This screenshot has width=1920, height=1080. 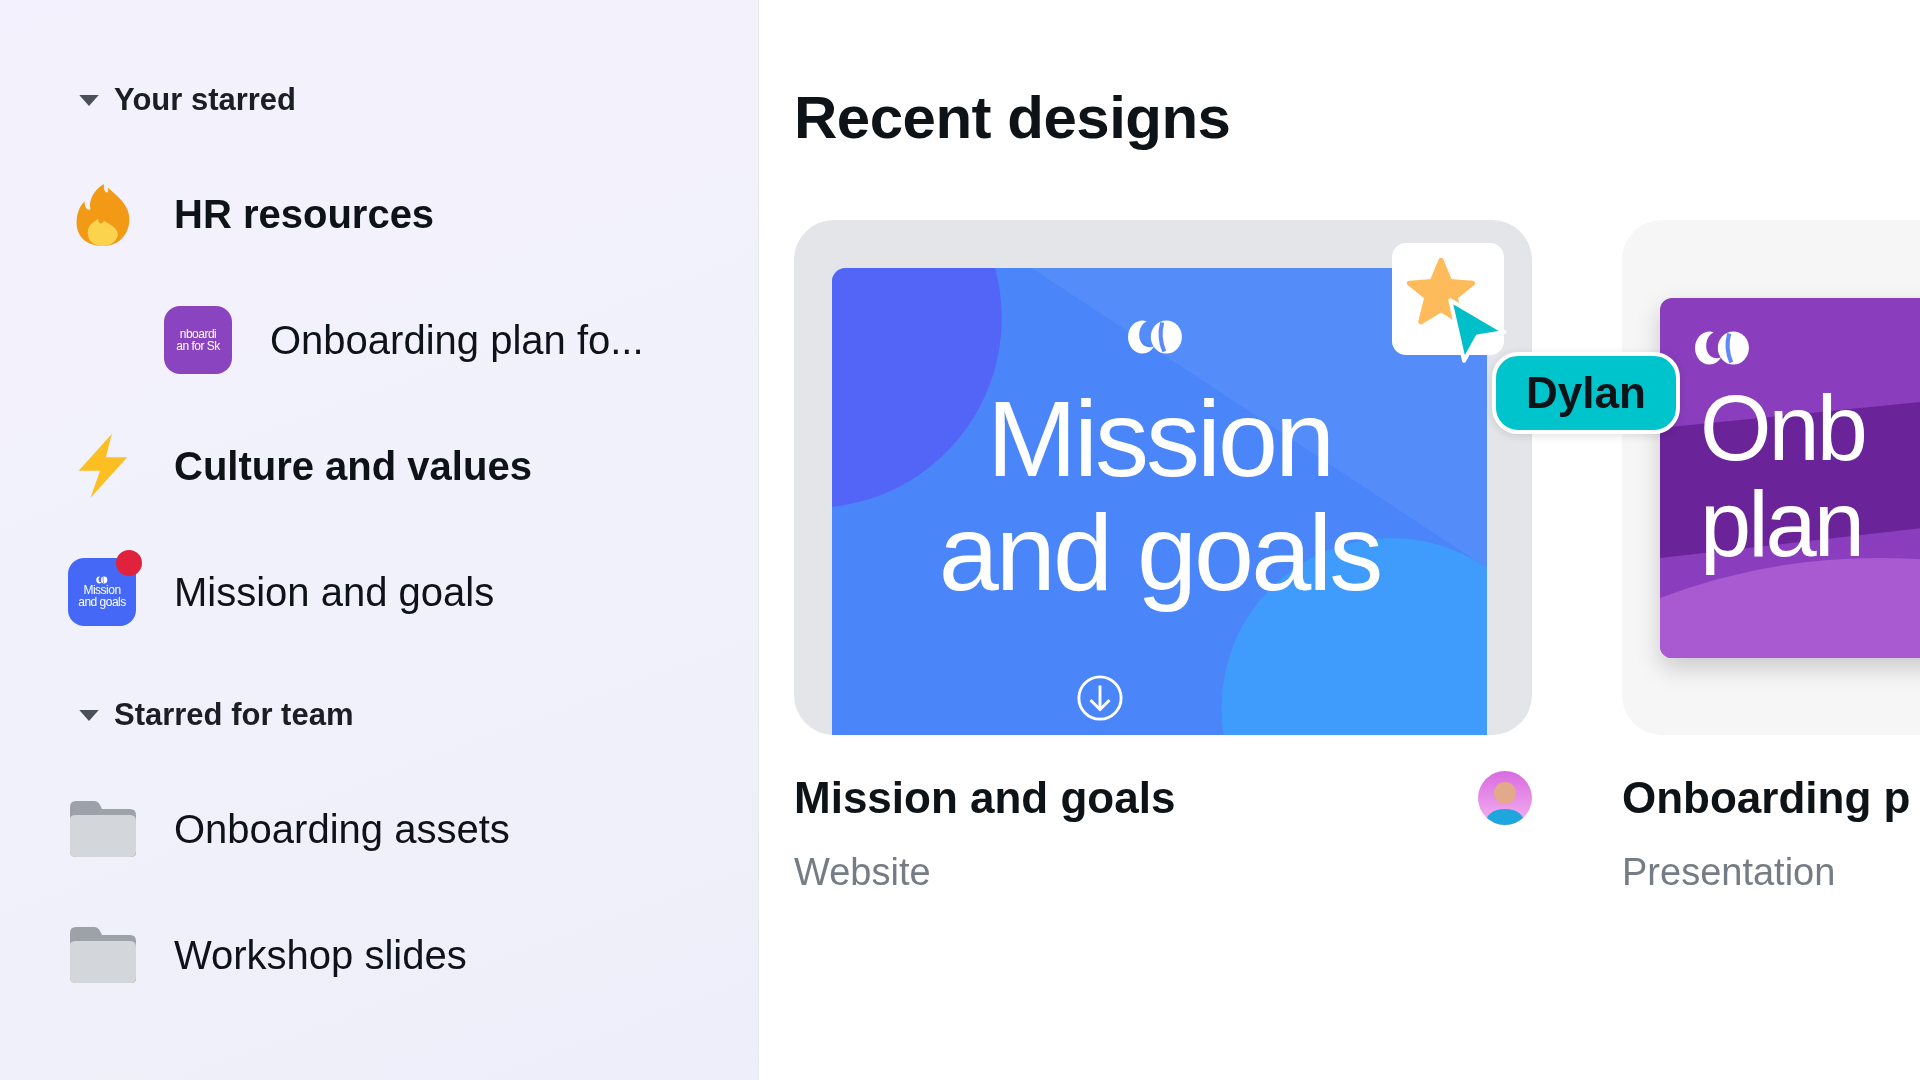 What do you see at coordinates (1012, 118) in the screenshot?
I see `page-title: Recent designs` at bounding box center [1012, 118].